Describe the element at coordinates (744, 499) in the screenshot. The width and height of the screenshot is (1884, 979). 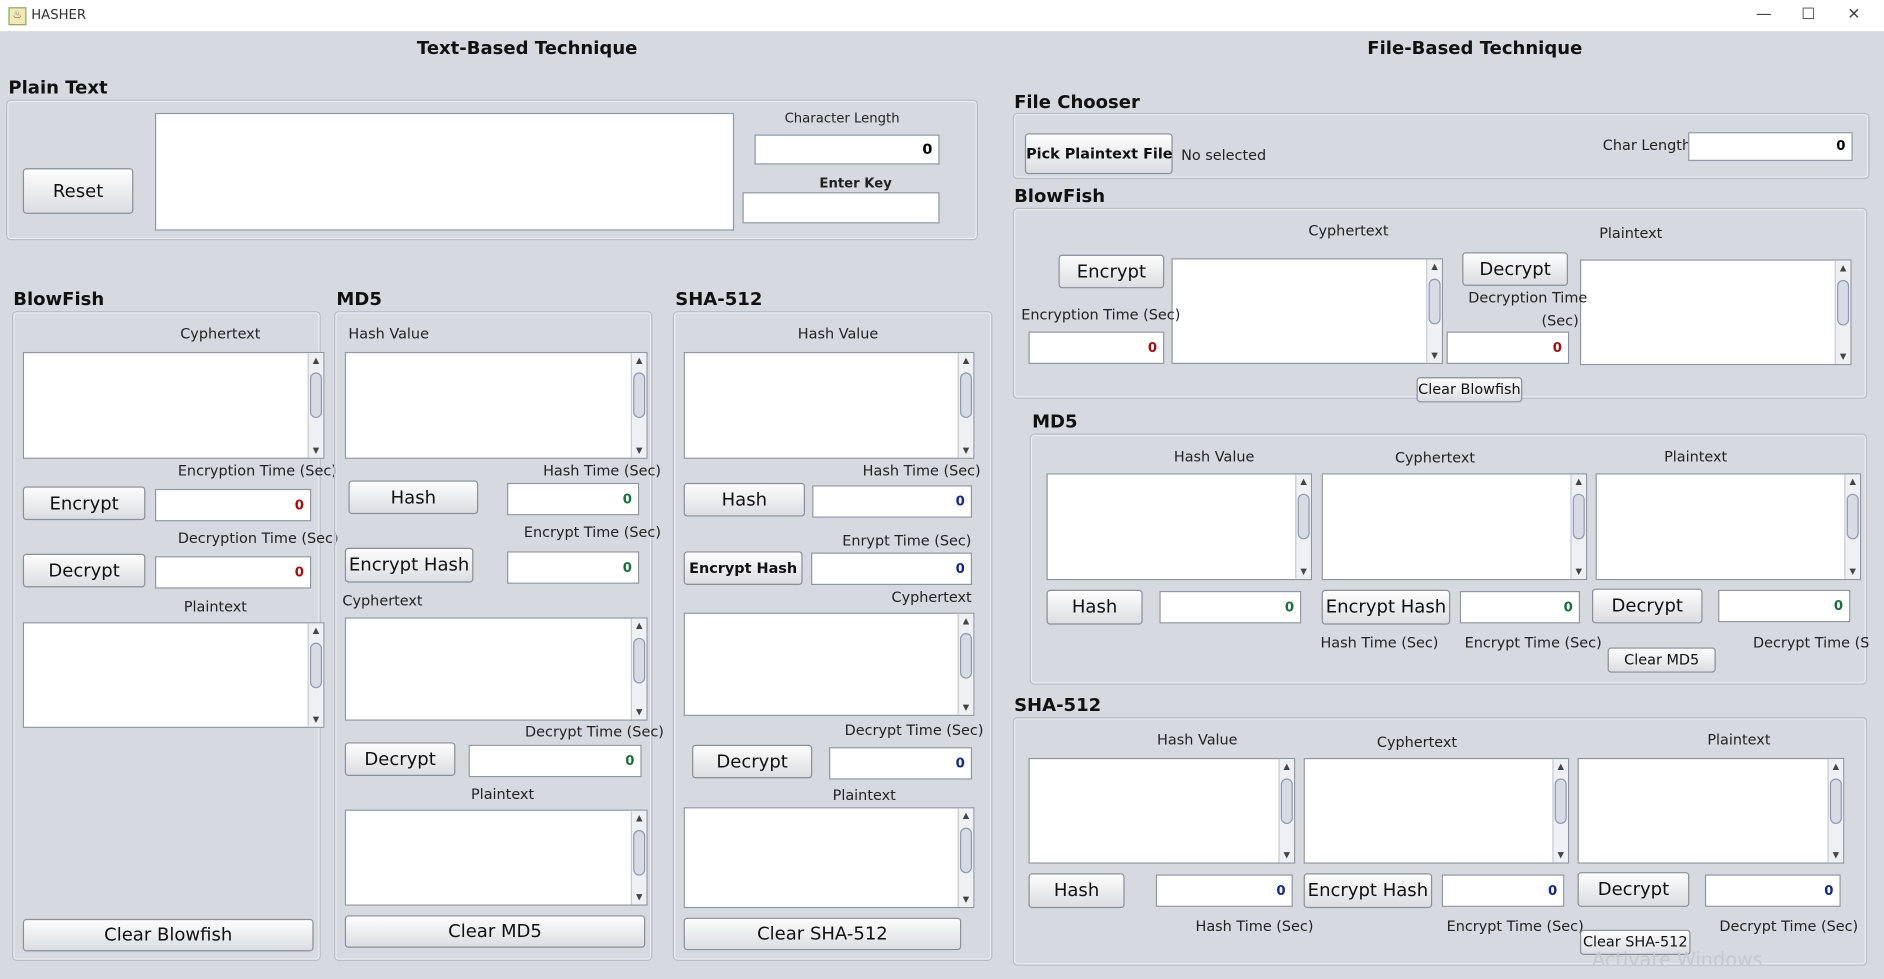
I see `text-sha-hash-button: Hash` at that location.